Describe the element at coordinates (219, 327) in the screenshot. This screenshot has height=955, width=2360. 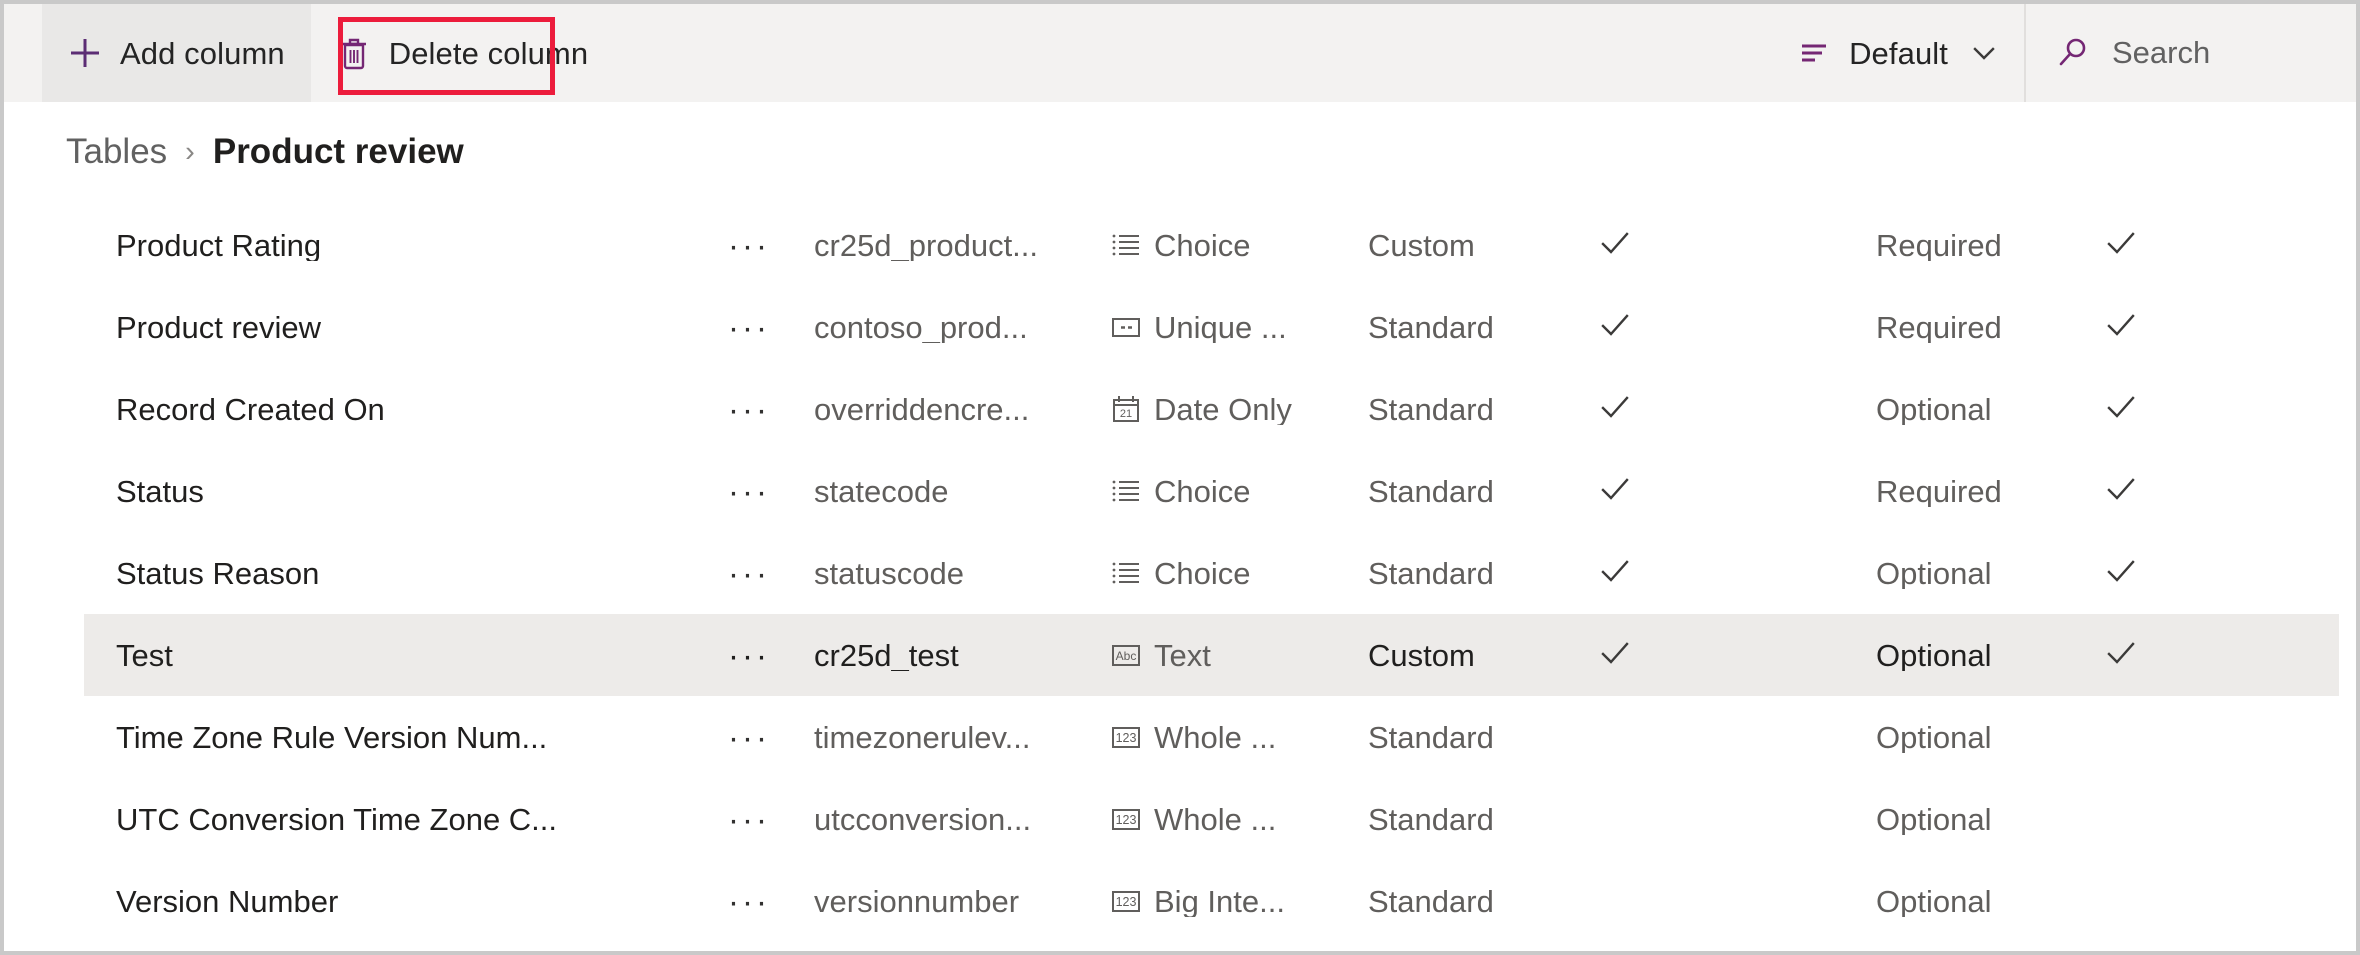
I see `column-display-name: Product review` at that location.